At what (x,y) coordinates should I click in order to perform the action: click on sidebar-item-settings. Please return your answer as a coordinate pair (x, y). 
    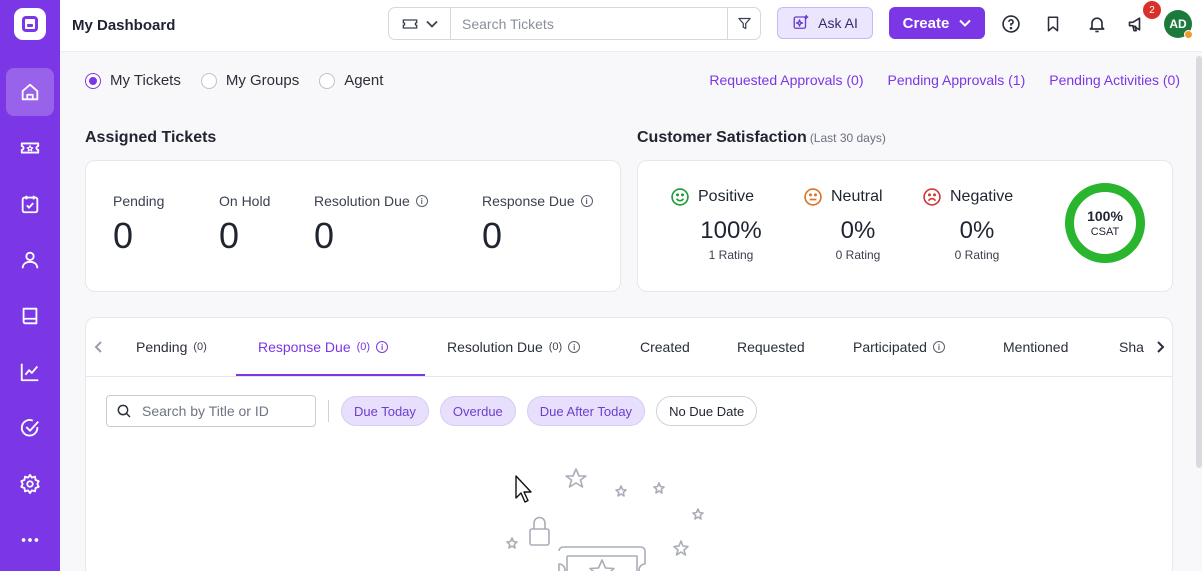
    Looking at the image, I should click on (30, 484).